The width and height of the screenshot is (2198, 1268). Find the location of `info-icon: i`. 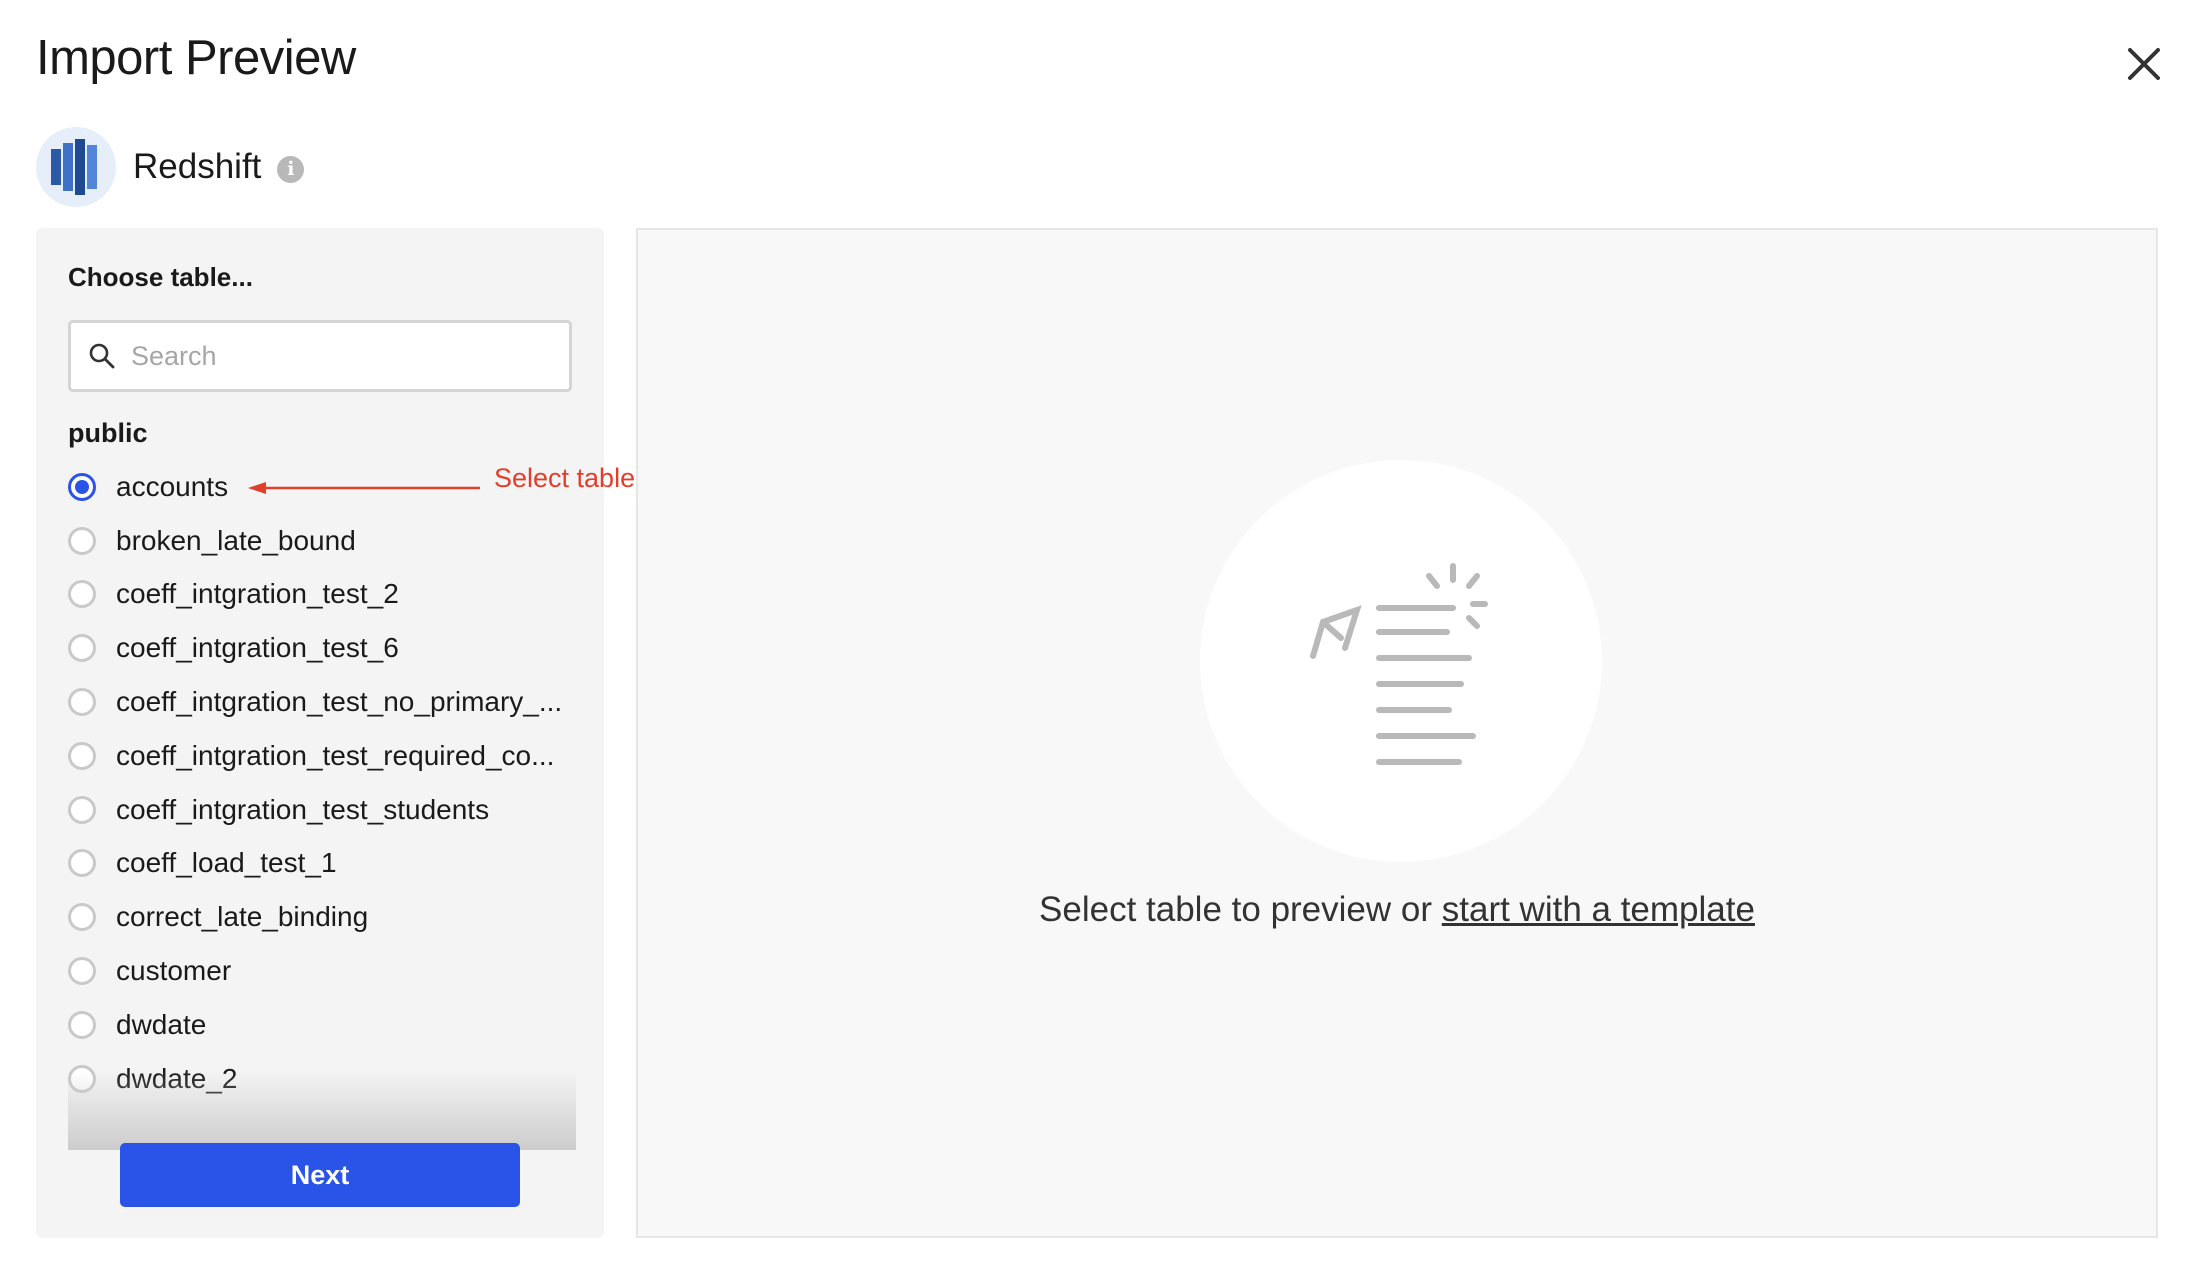

info-icon: i is located at coordinates (291, 169).